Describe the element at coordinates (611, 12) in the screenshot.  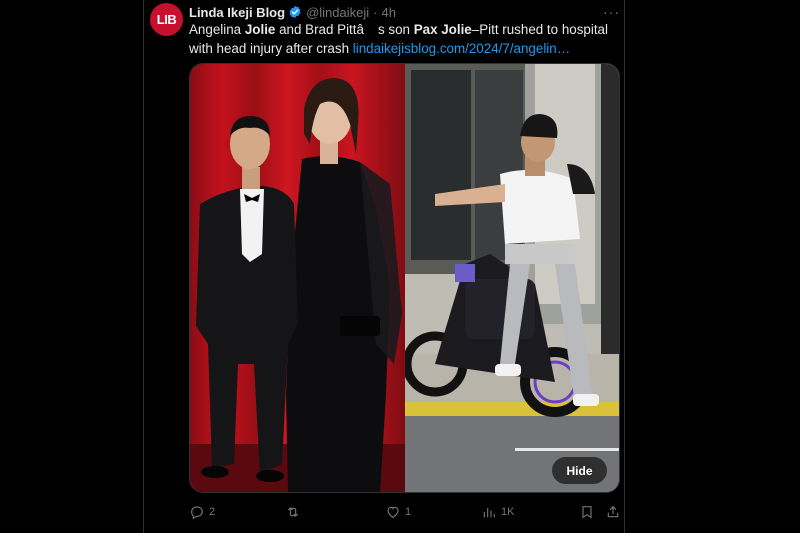
I see `more-options-button: ···` at that location.